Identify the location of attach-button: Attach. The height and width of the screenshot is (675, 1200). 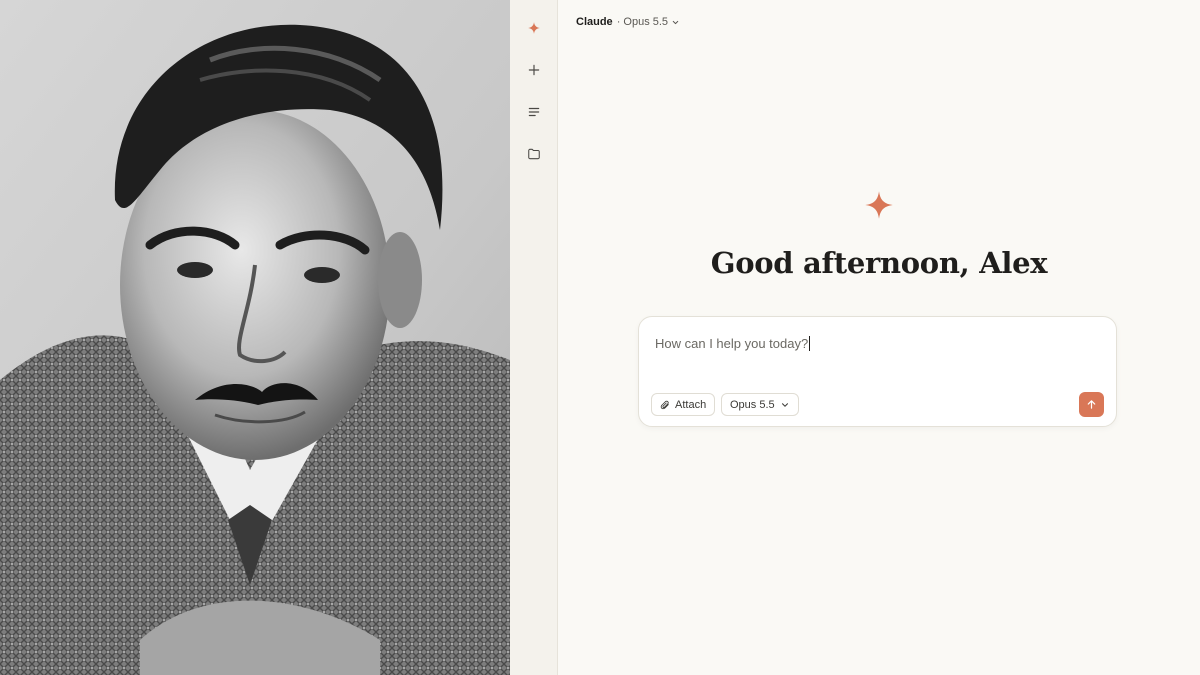
(683, 404).